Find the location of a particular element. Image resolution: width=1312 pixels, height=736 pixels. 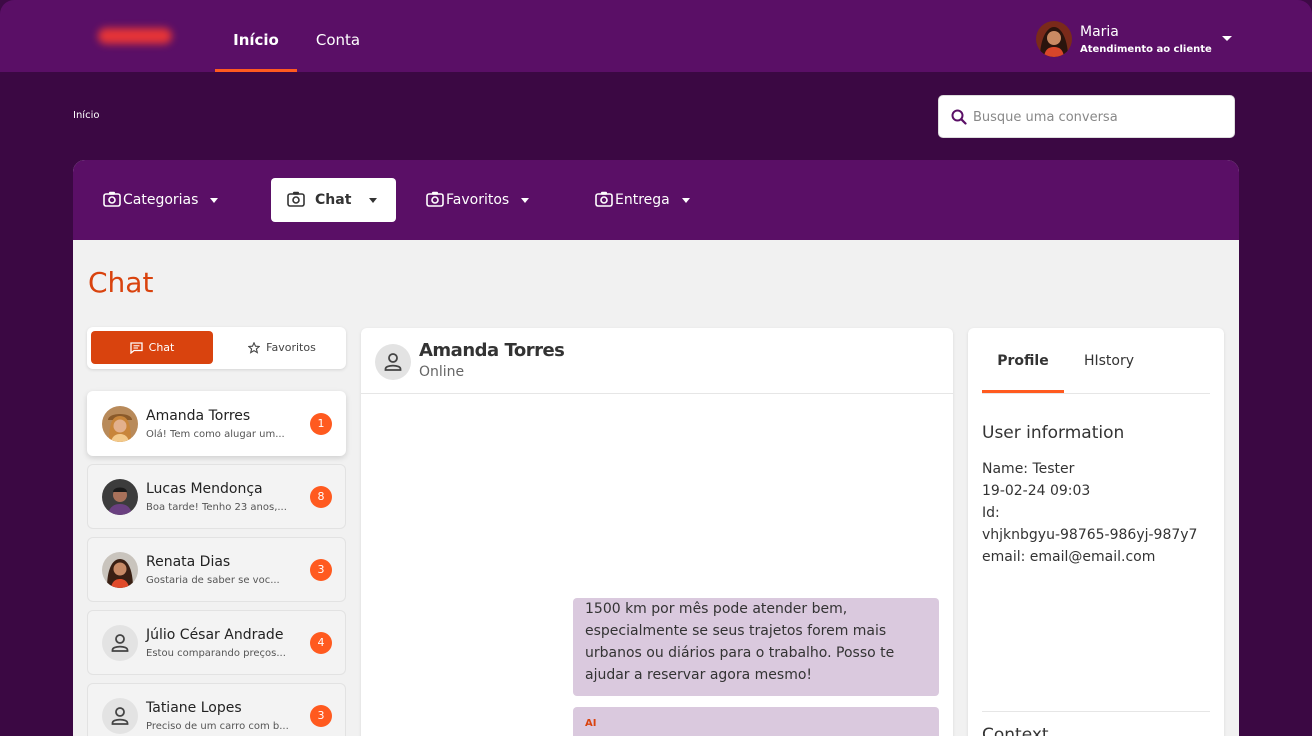

chat-header: Amanda Torres Online is located at coordinates (657, 361).